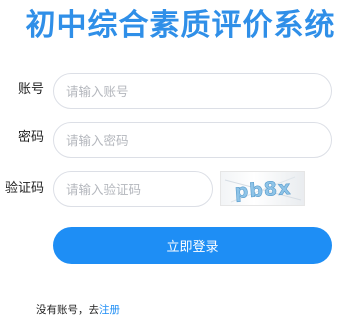  Describe the element at coordinates (30, 89) in the screenshot. I see `account-label: 账号` at that location.